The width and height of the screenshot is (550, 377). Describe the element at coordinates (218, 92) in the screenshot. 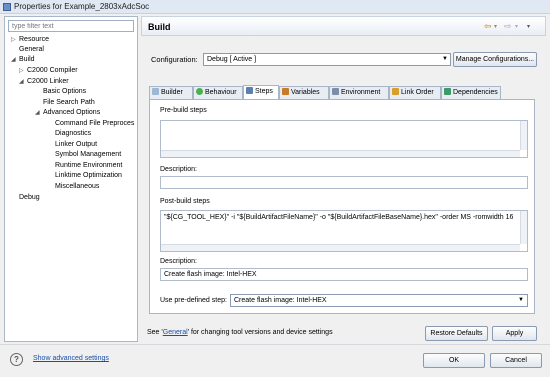

I see `tab-behaviour: Behaviour` at that location.